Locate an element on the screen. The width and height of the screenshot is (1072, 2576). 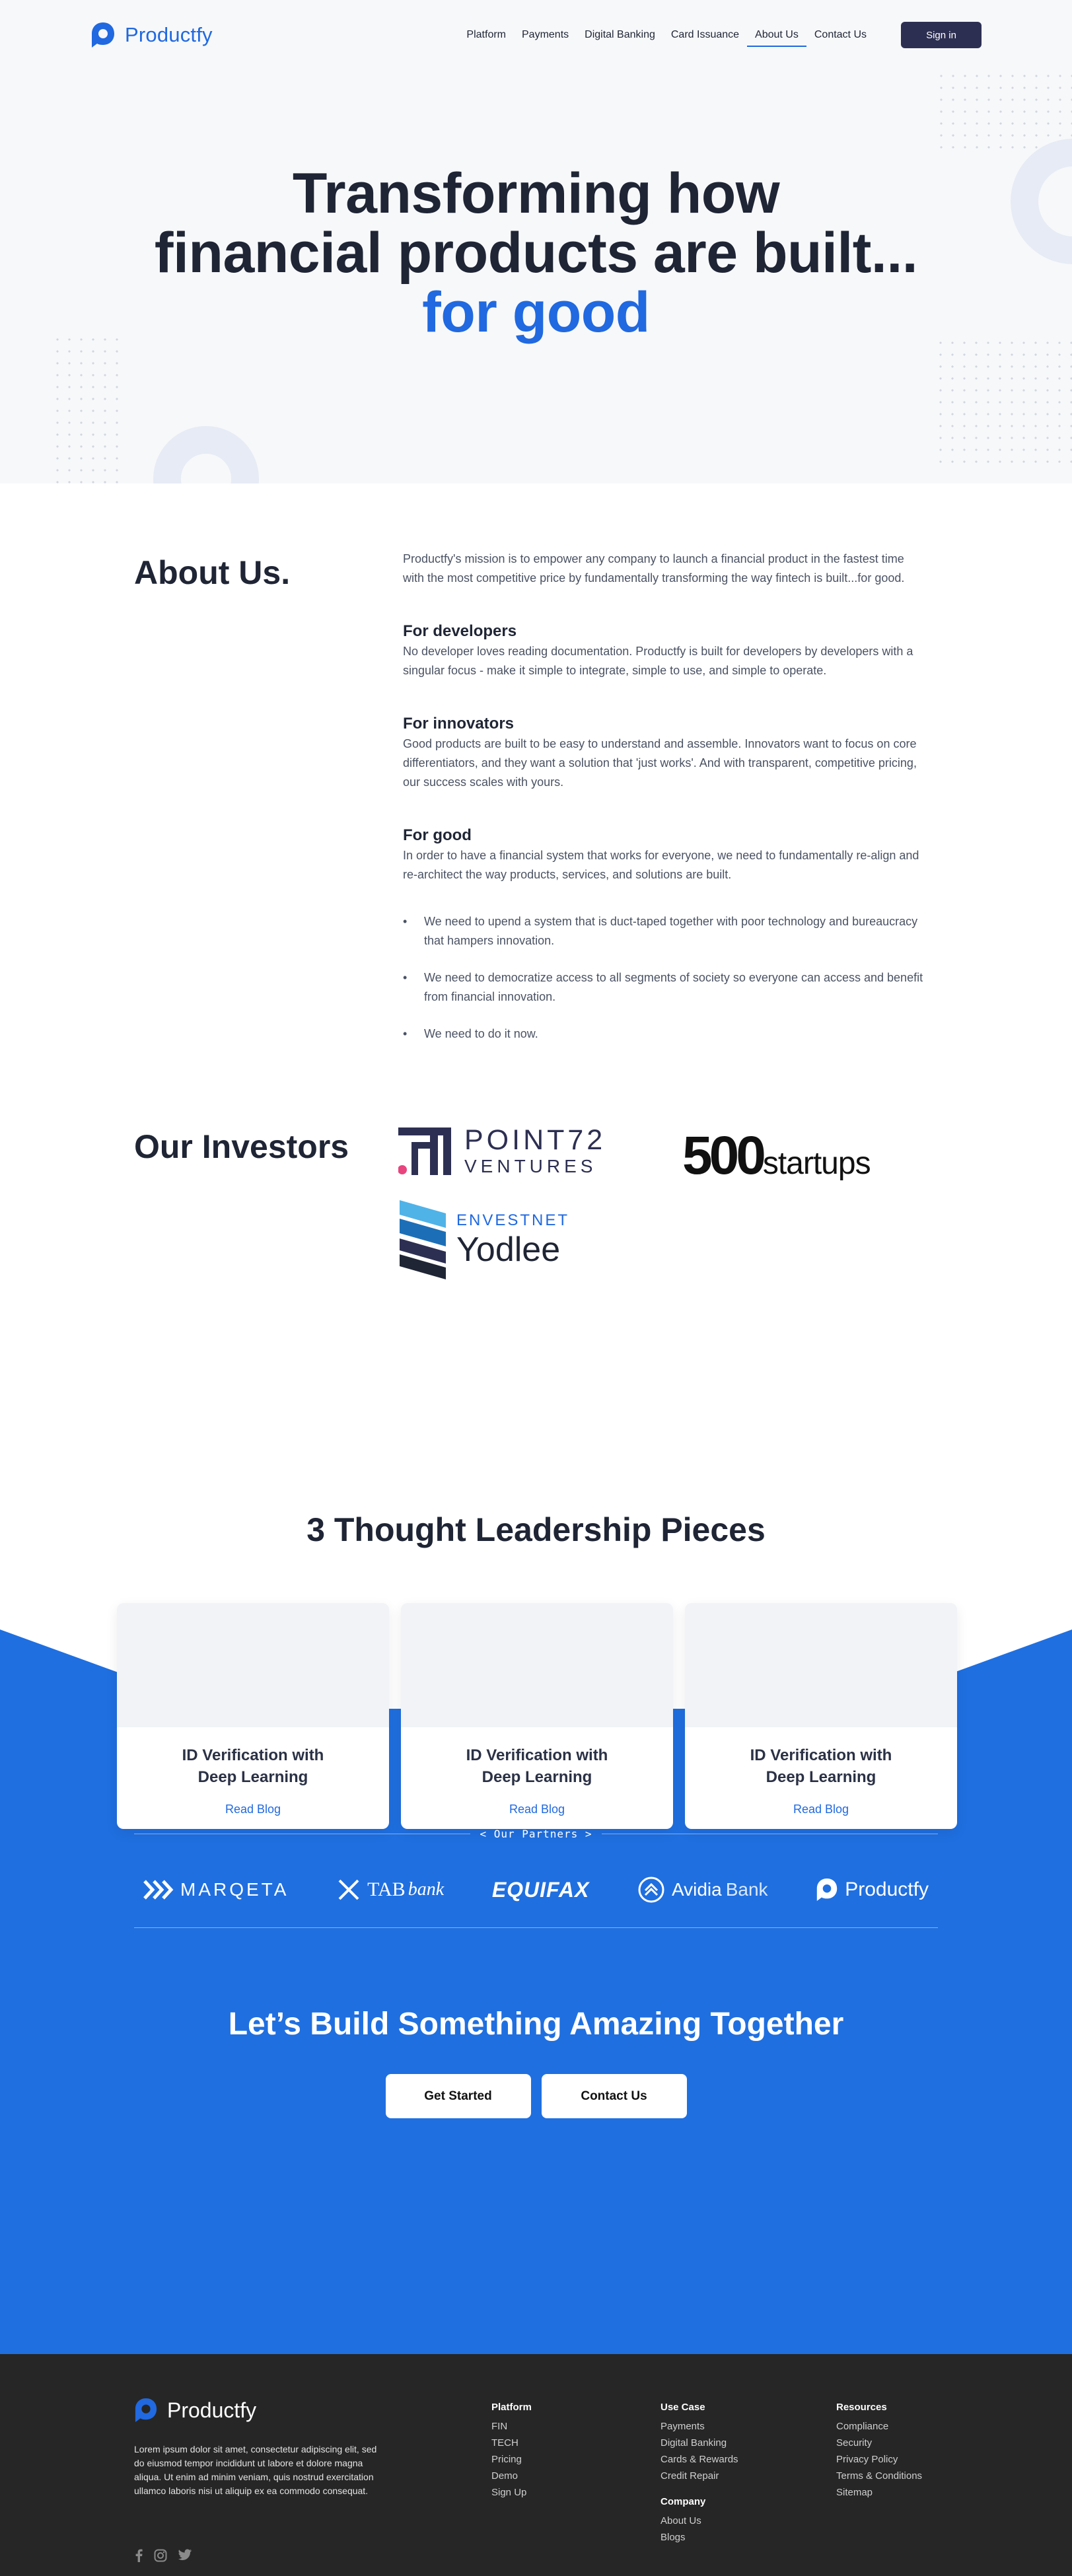
contact-us-button: Contact Us is located at coordinates (614, 2096).